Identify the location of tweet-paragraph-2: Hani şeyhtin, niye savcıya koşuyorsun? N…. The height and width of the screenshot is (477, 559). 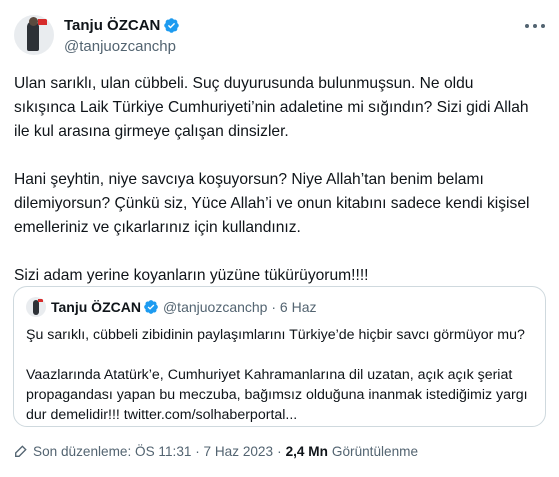
(274, 203).